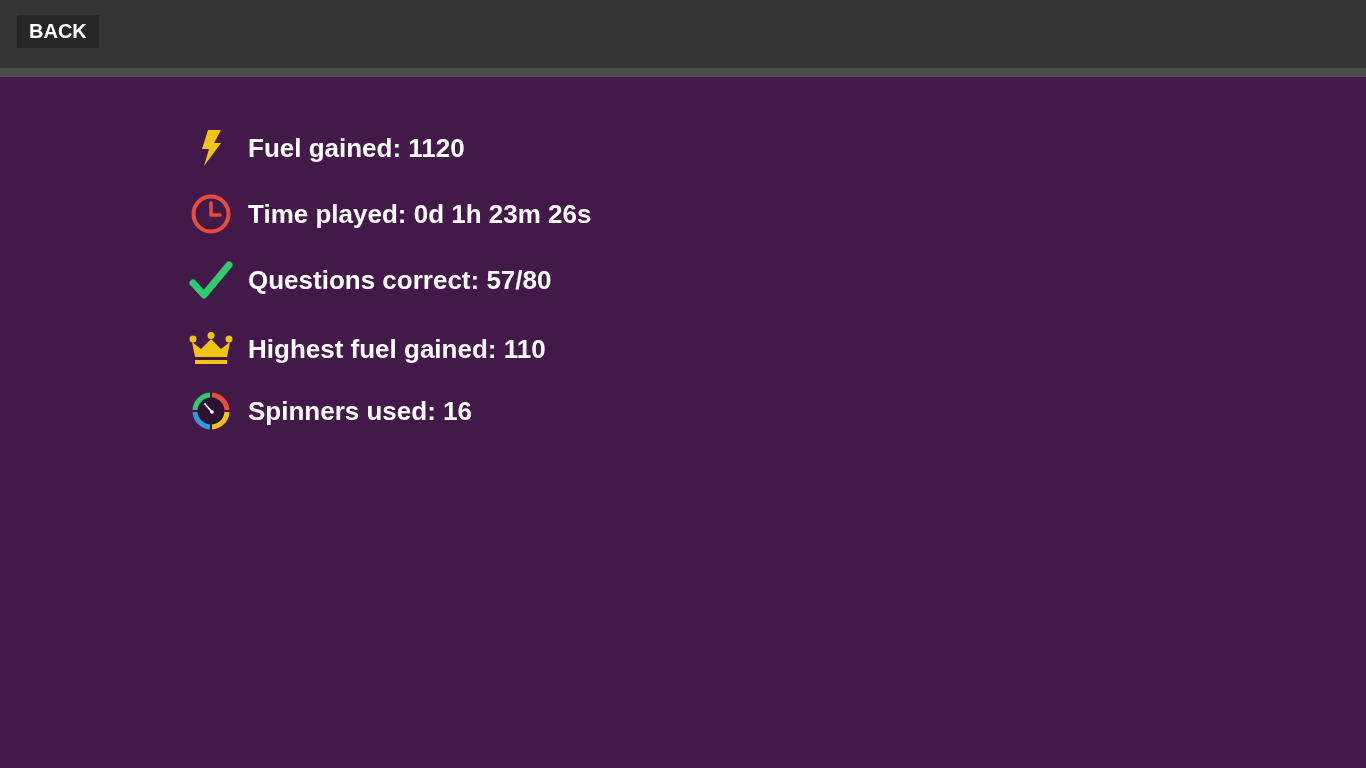  I want to click on stat-text: Fuel gained: 1120, so click(356, 148).